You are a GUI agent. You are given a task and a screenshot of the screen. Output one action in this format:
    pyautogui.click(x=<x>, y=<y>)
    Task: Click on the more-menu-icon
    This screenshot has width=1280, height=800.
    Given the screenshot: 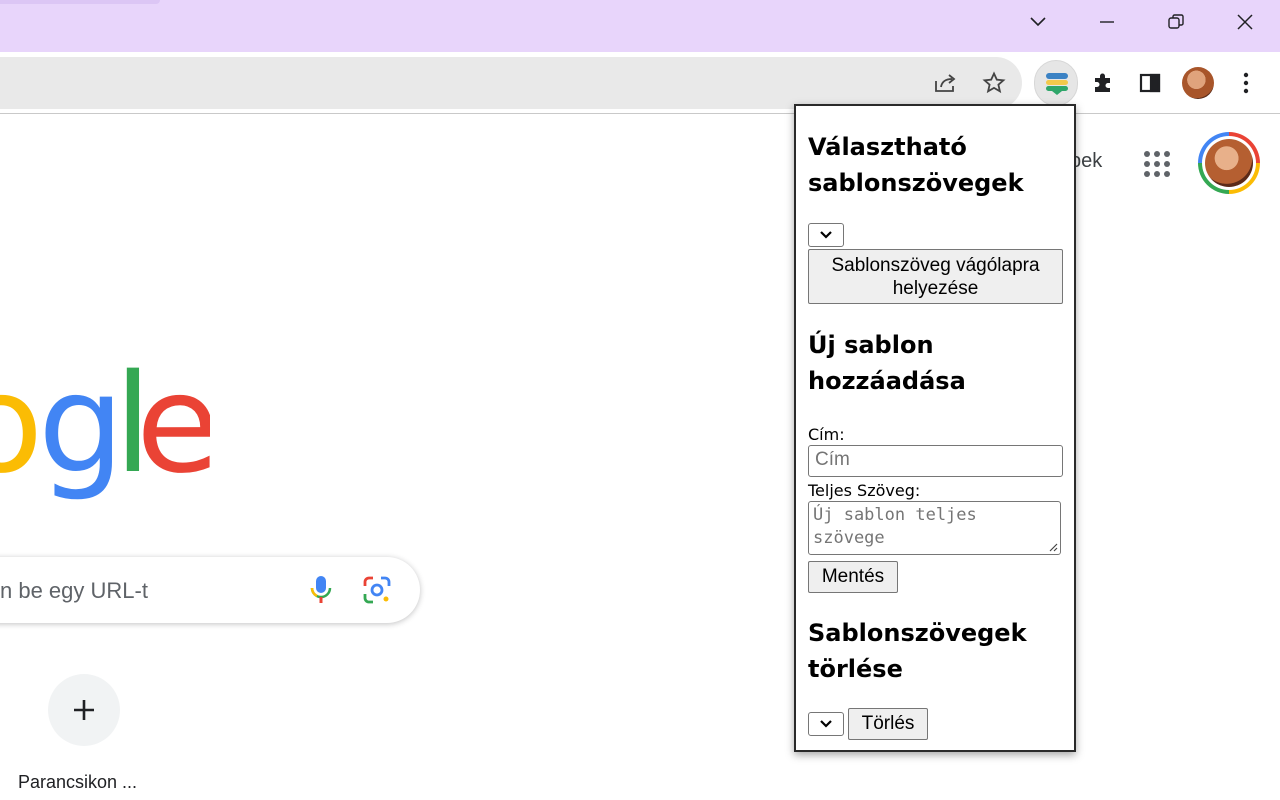 What is the action you would take?
    pyautogui.click(x=1246, y=83)
    